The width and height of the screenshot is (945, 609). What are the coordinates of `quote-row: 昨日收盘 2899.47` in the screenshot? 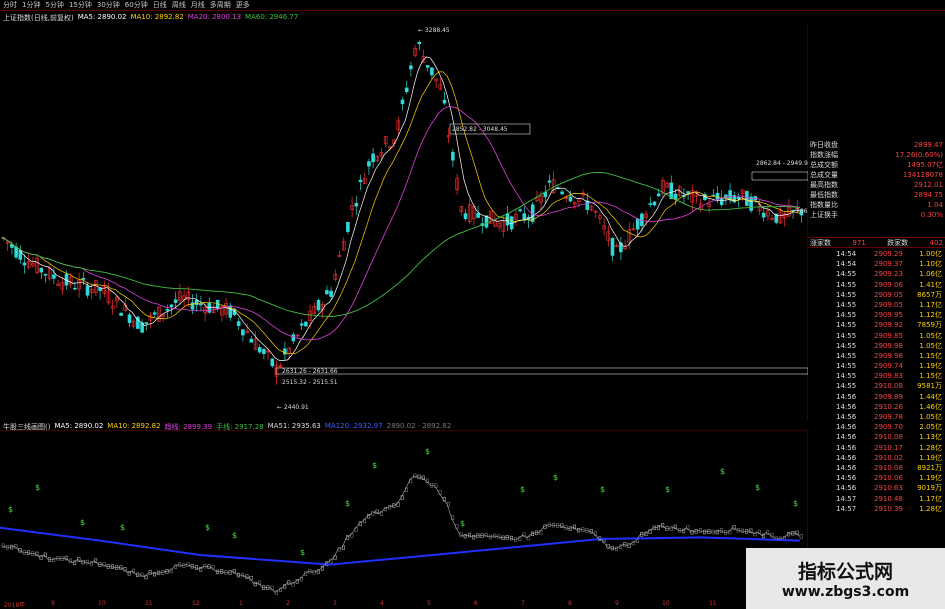 It's located at (876, 145).